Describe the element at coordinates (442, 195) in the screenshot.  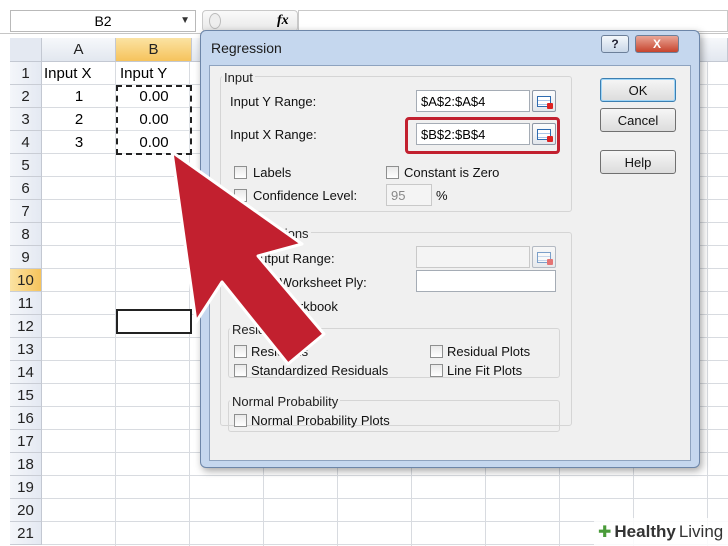
I see `percent-label: %` at that location.